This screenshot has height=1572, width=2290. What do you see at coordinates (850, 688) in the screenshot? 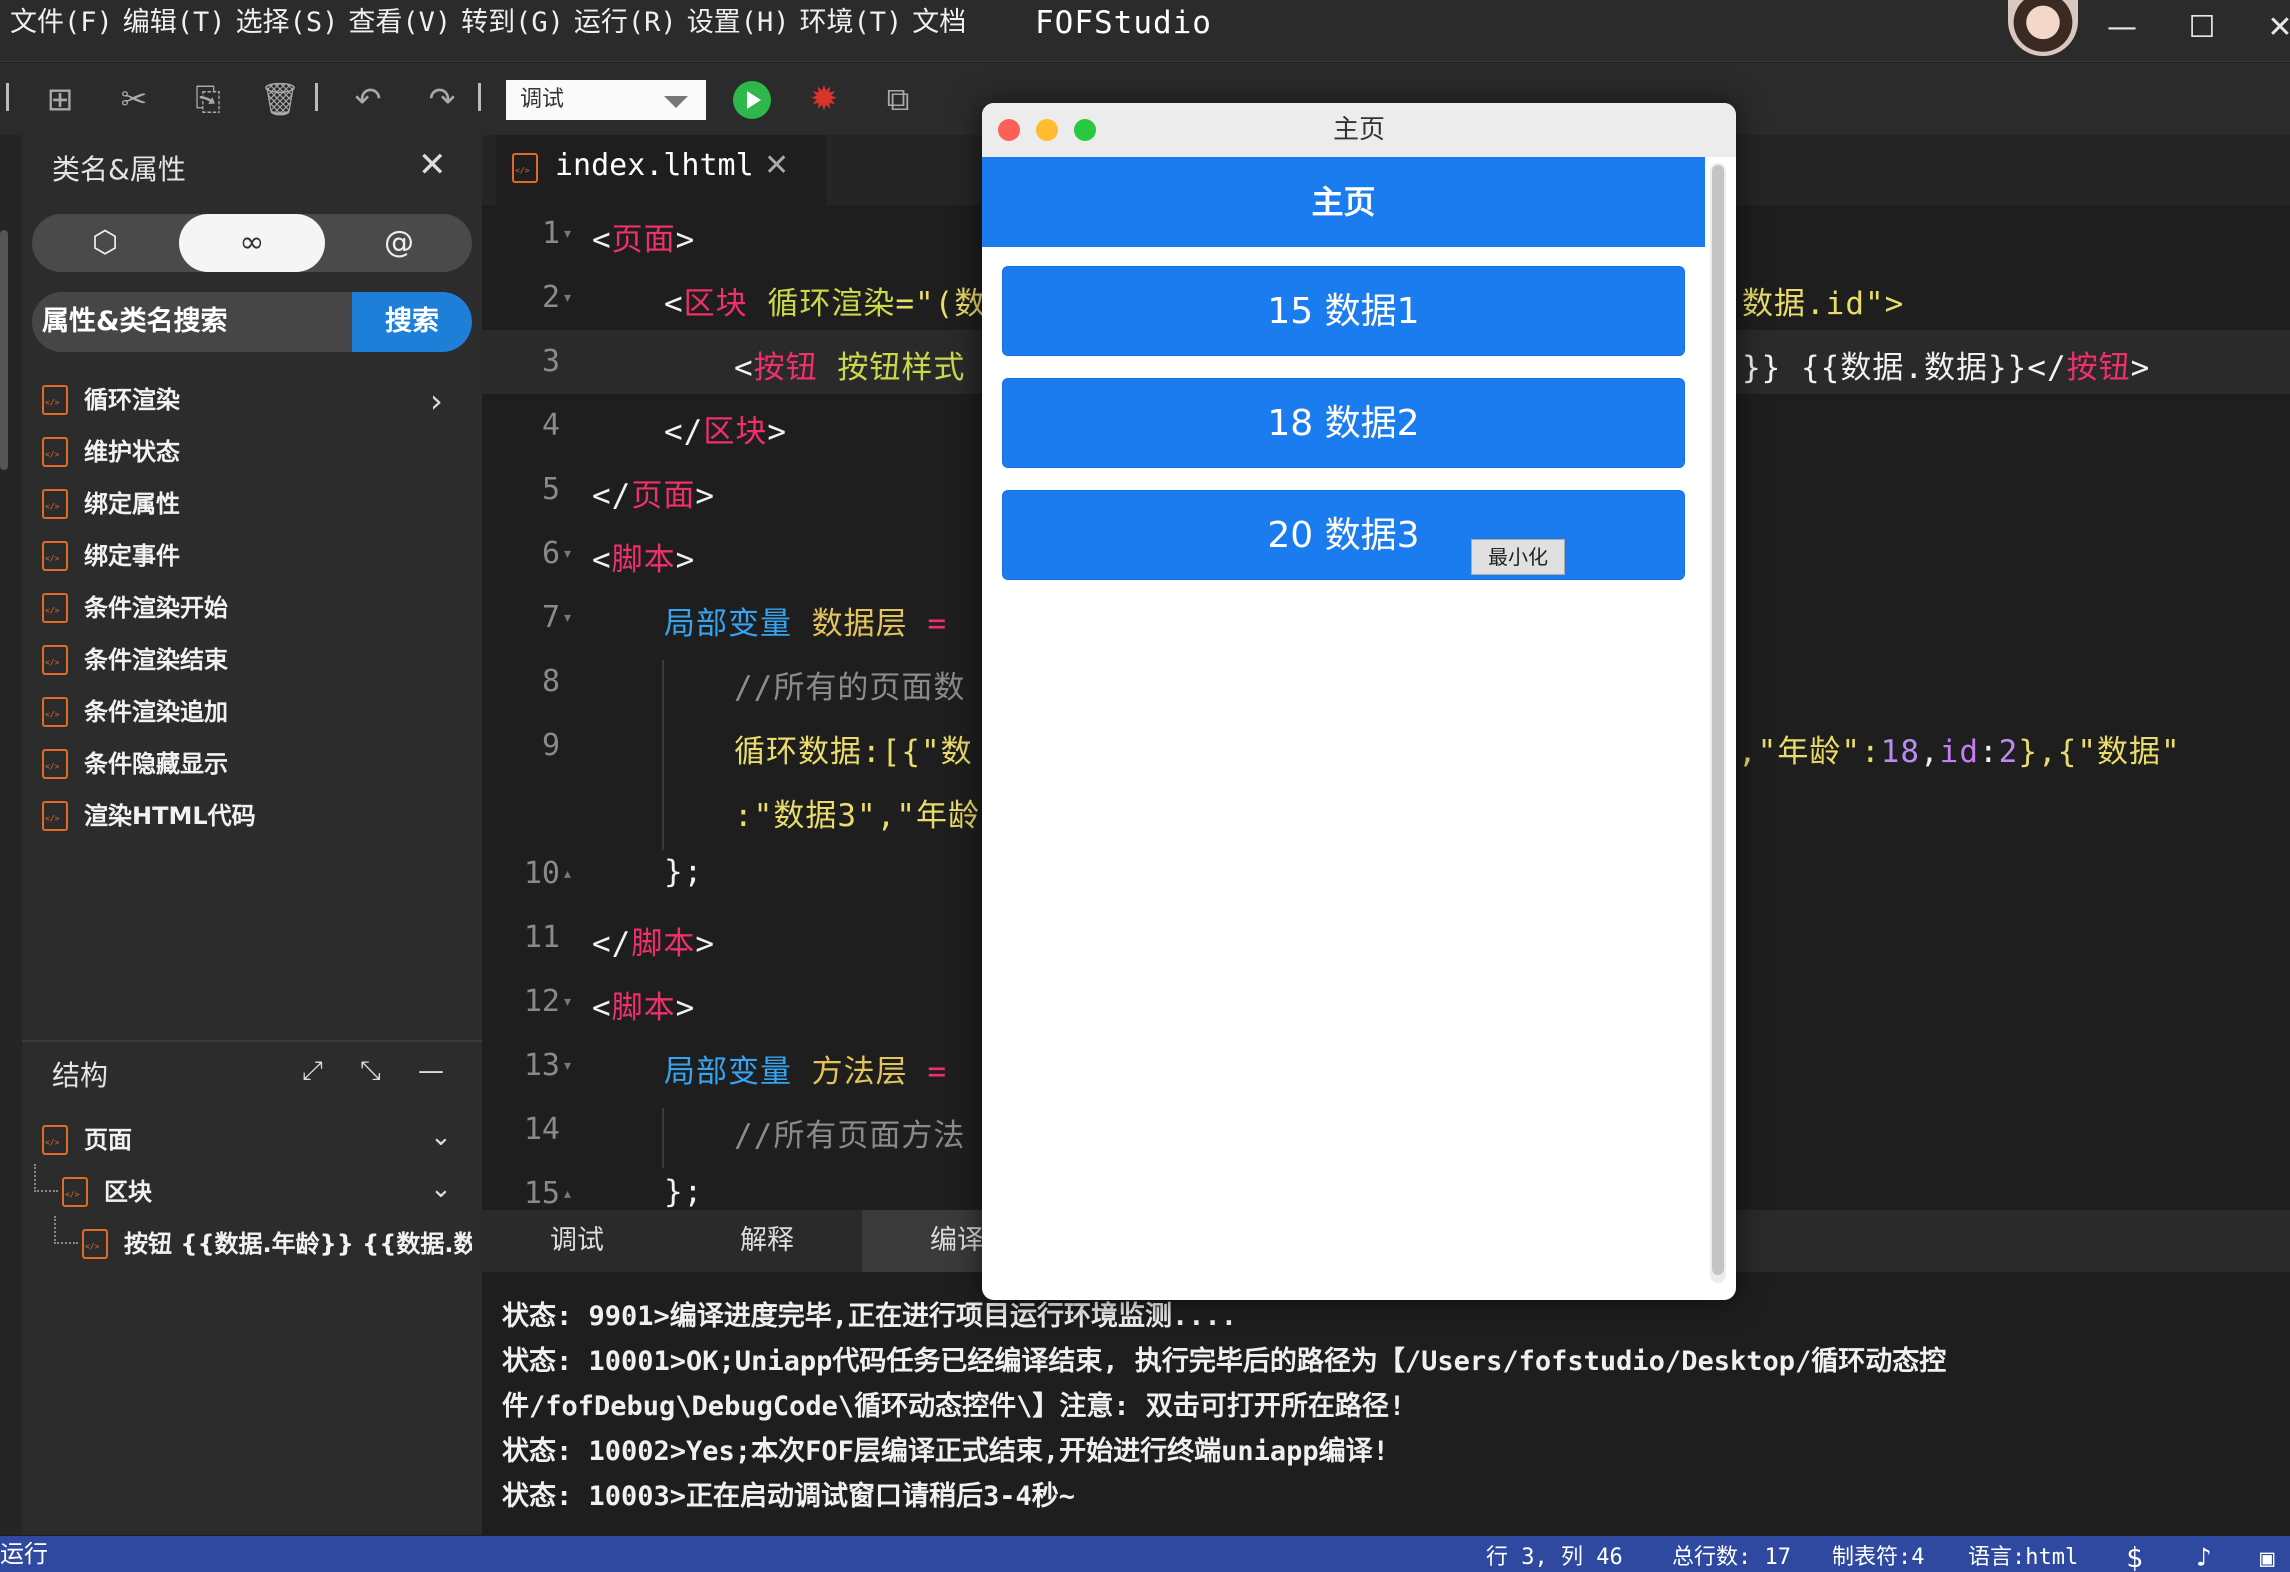
I see `code-line-8: //所有的页面数` at bounding box center [850, 688].